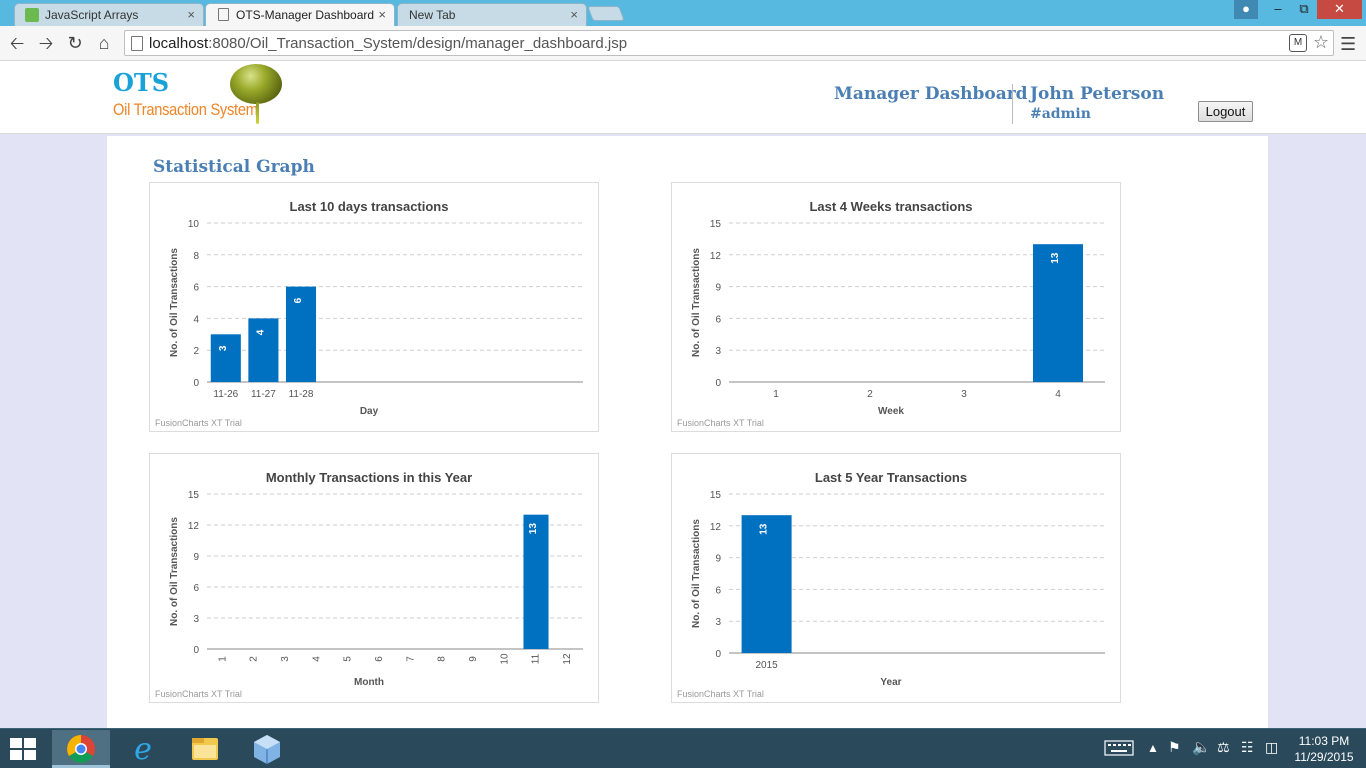 The image size is (1366, 768). Describe the element at coordinates (1324, 741) in the screenshot. I see `clock-time: 11:03 PM` at that location.